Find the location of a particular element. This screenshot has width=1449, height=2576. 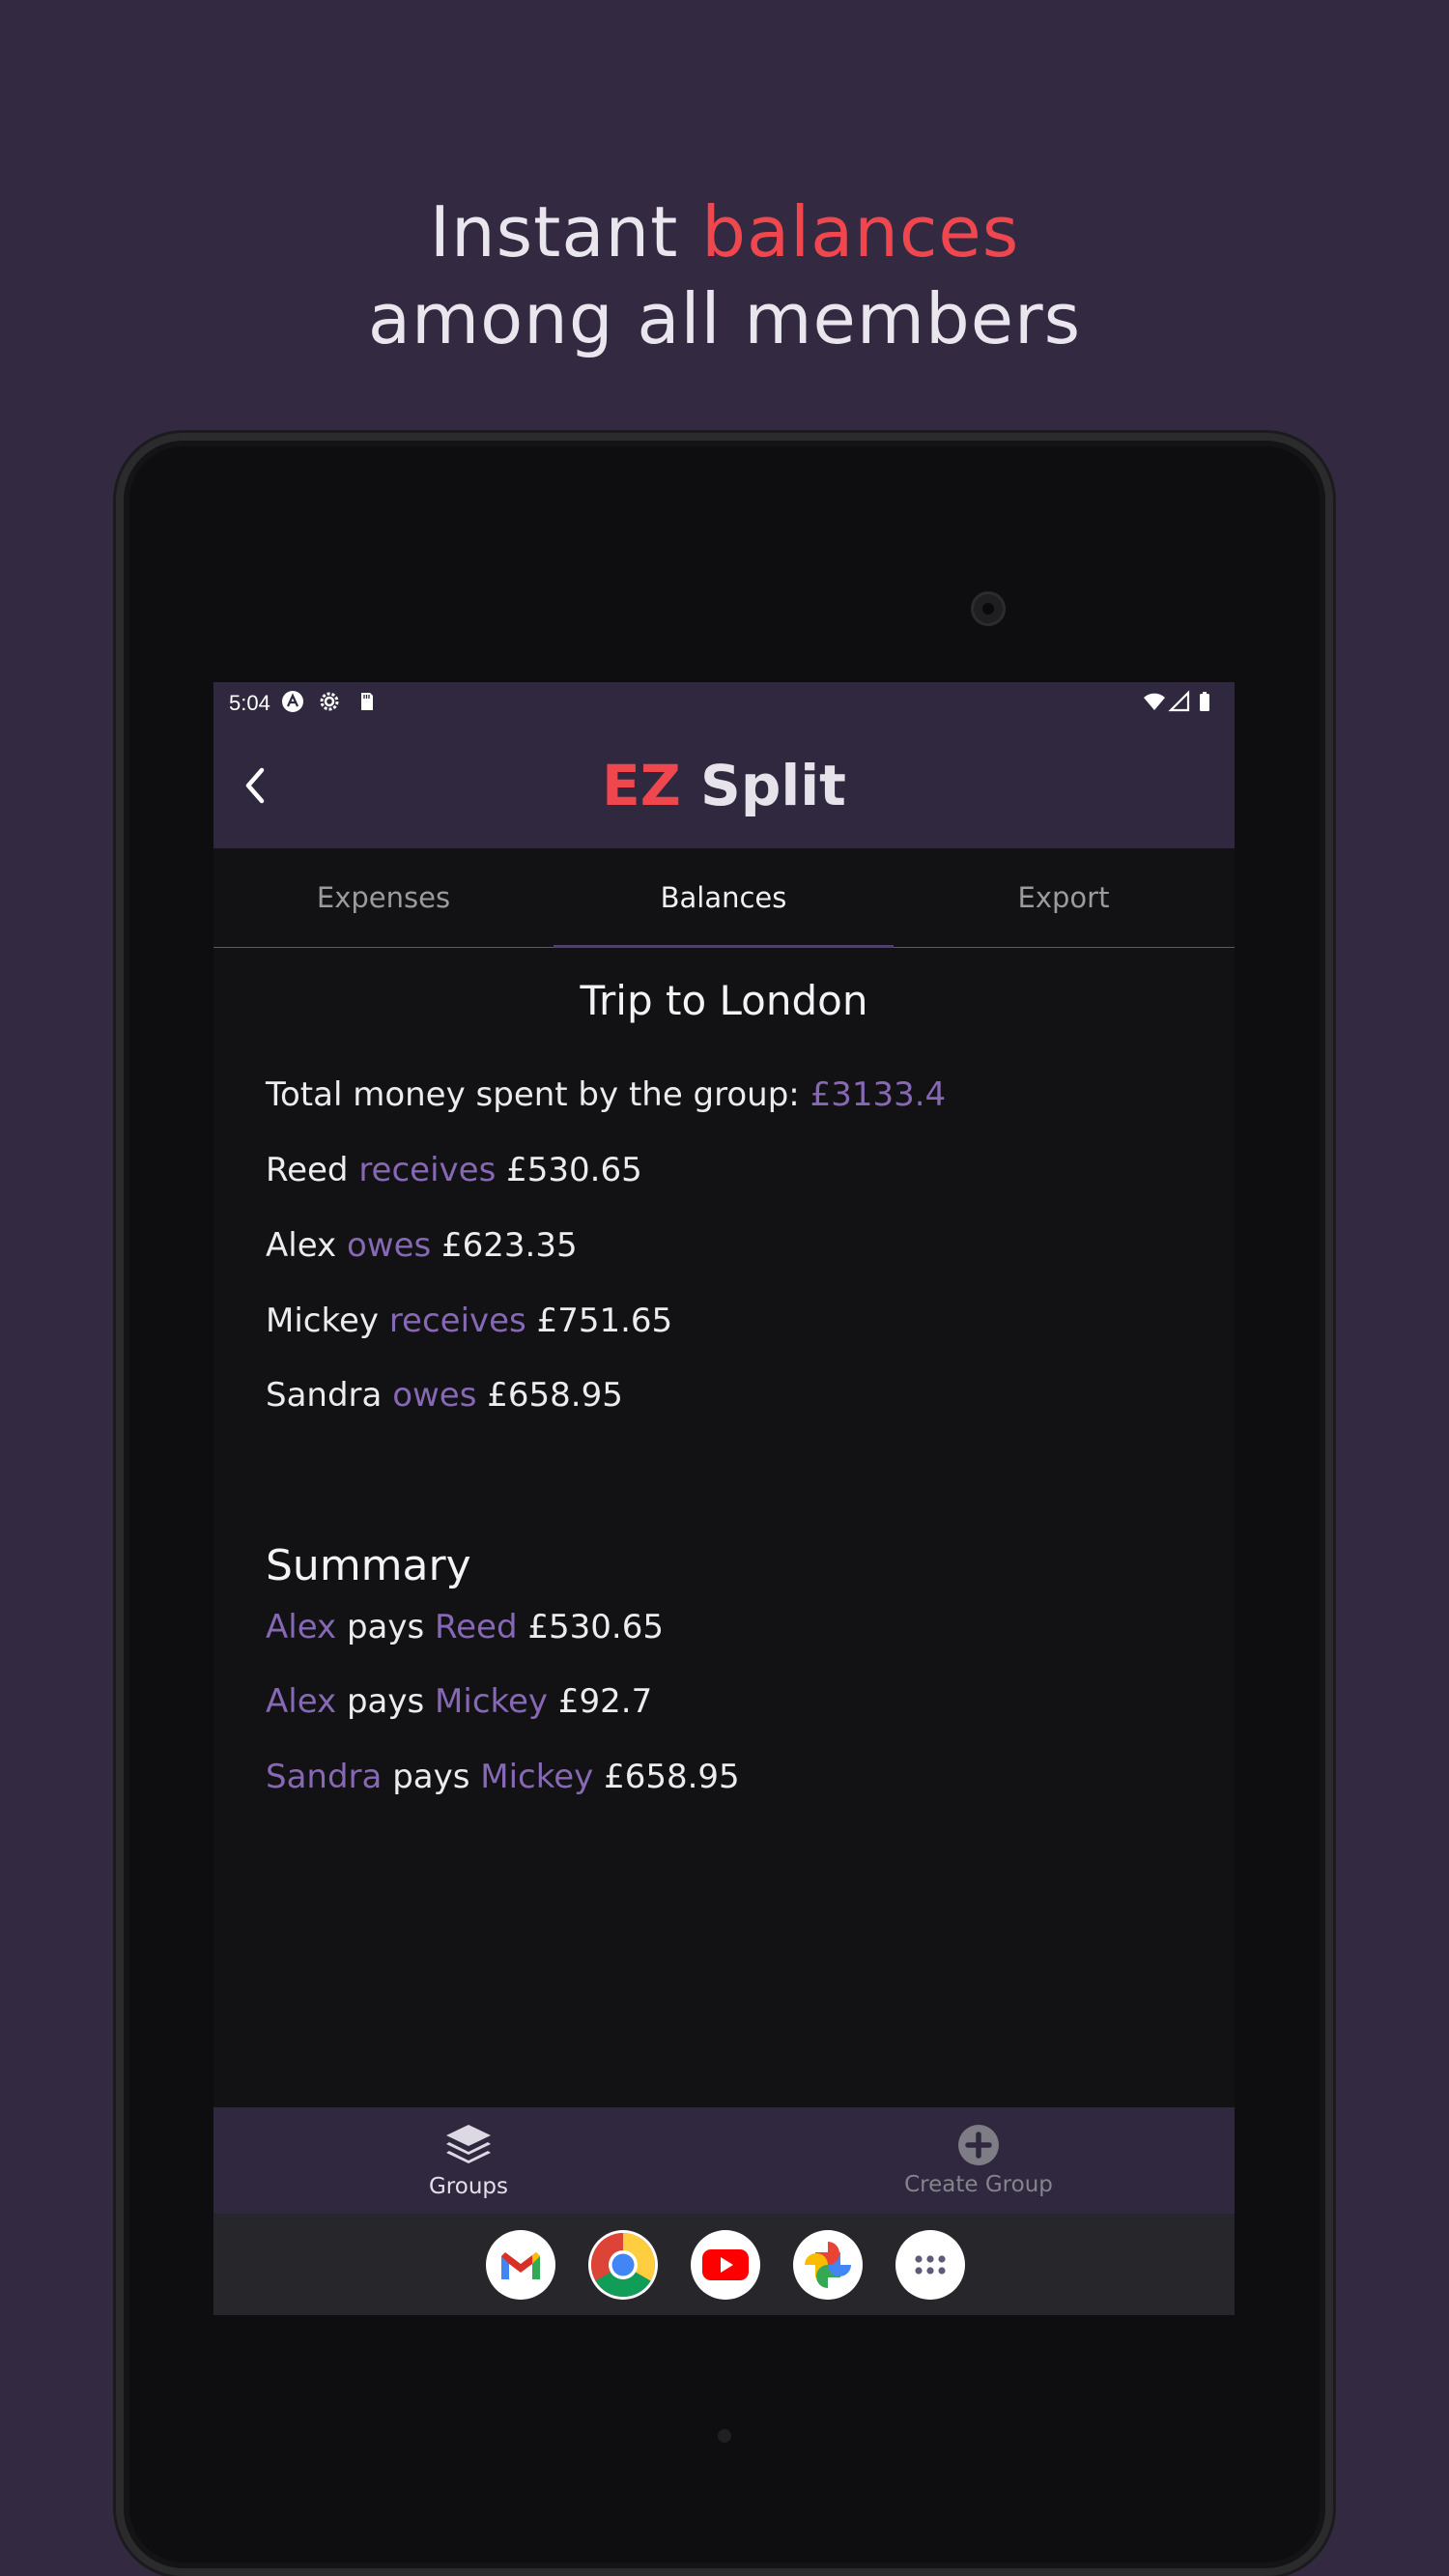

summary-row: Alex pays Mickey £92.7 is located at coordinates (459, 1702).